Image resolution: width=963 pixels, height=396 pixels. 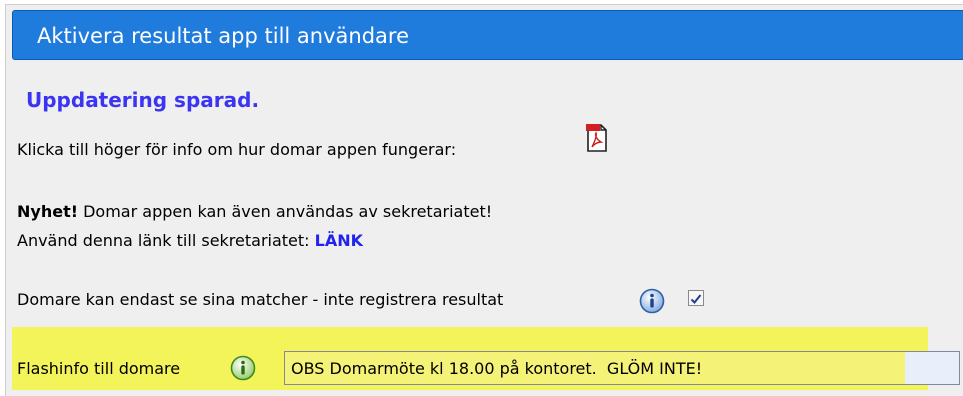 What do you see at coordinates (339, 240) in the screenshot?
I see `secretariat-link: LÄNK` at bounding box center [339, 240].